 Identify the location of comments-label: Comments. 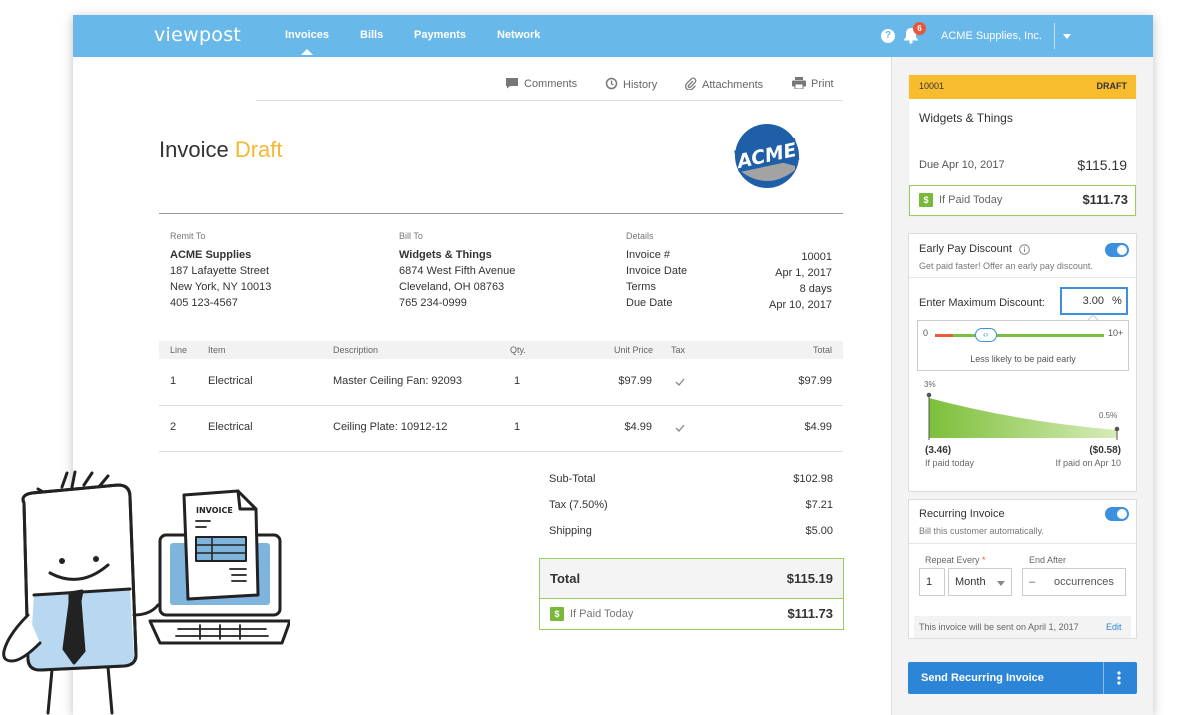
(551, 84).